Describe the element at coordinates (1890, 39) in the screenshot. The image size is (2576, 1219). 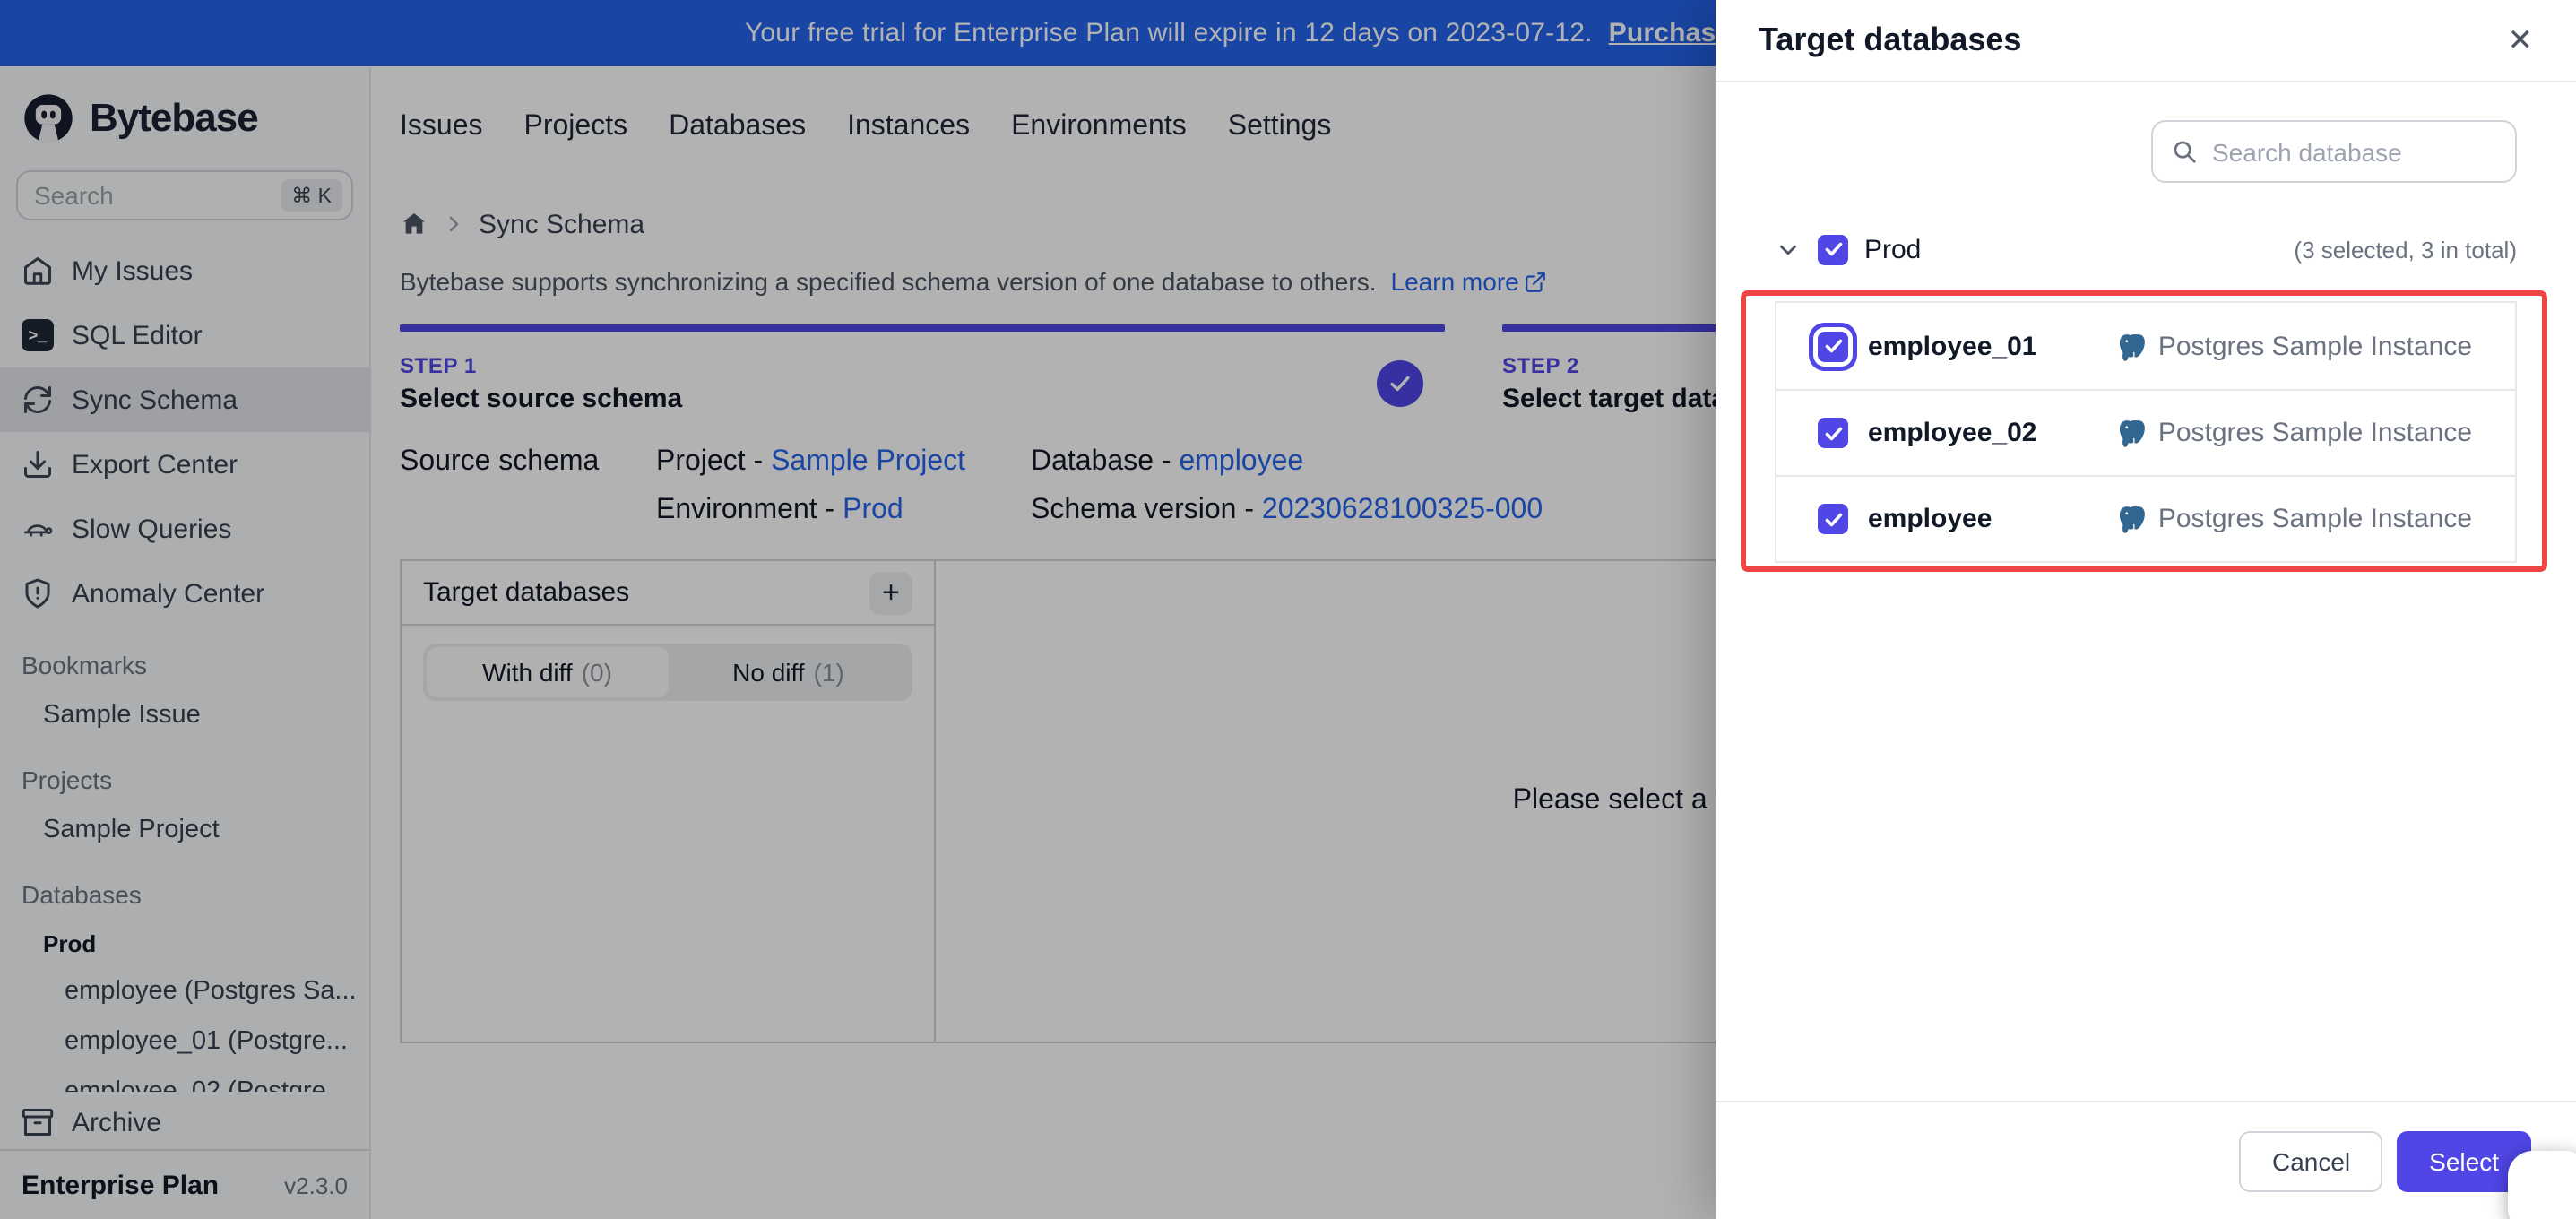
I see `drawer-title: Target databases` at that location.